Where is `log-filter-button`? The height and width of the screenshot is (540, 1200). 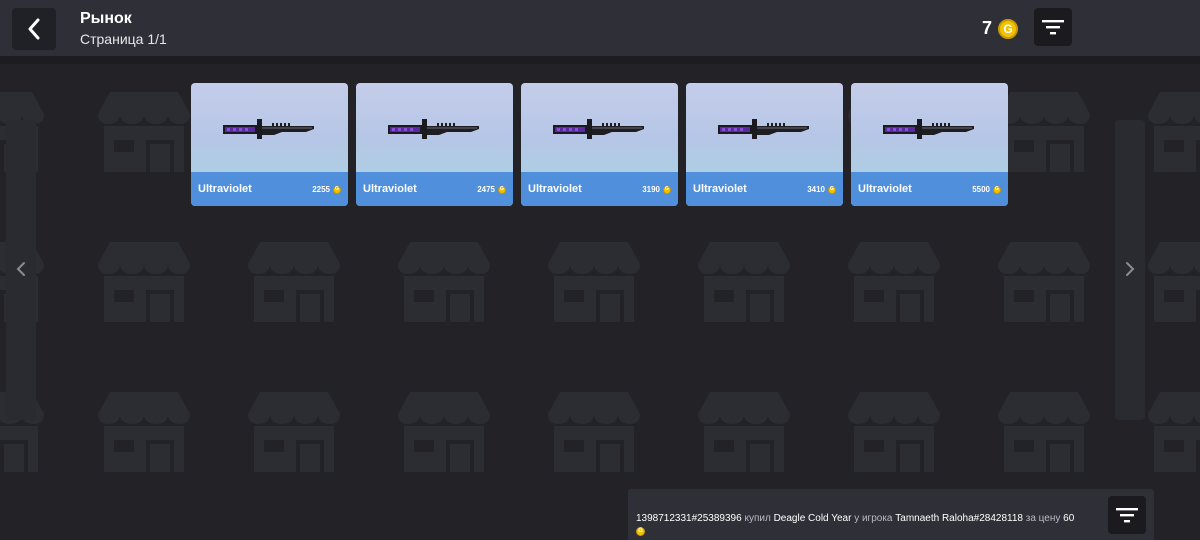 log-filter-button is located at coordinates (1127, 515).